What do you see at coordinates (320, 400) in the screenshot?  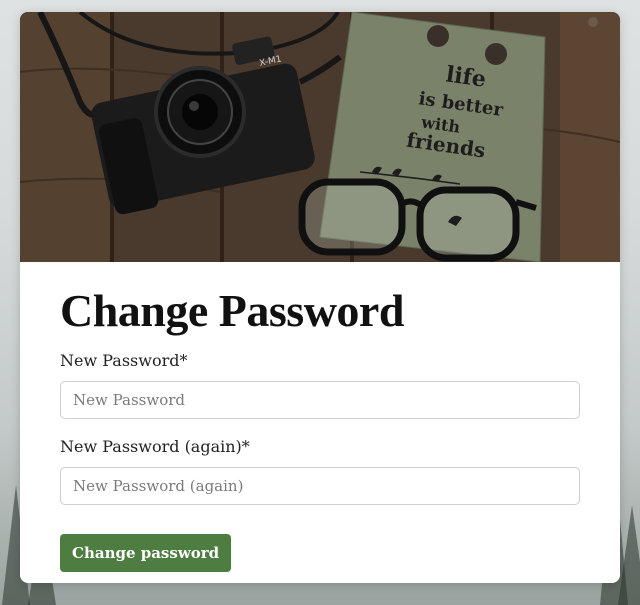 I see `new-password-input` at bounding box center [320, 400].